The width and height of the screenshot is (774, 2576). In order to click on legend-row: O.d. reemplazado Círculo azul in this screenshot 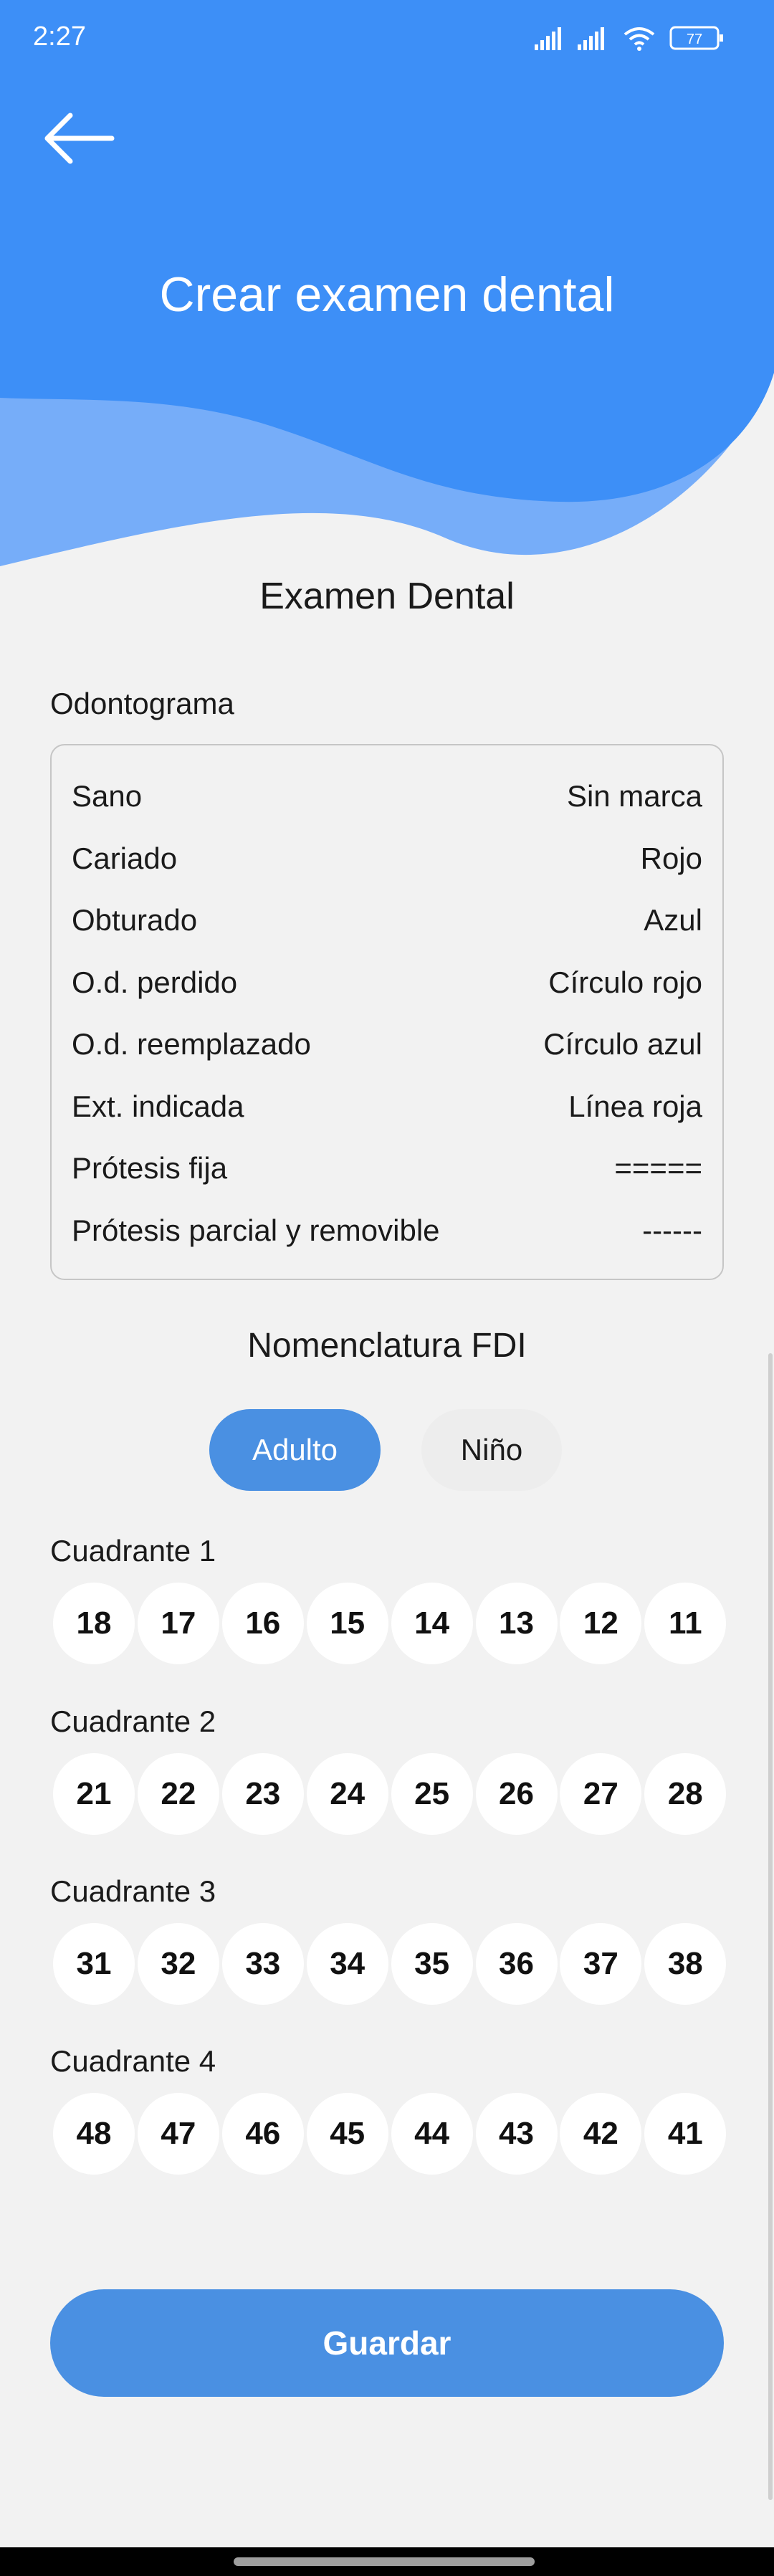, I will do `click(387, 1057)`.